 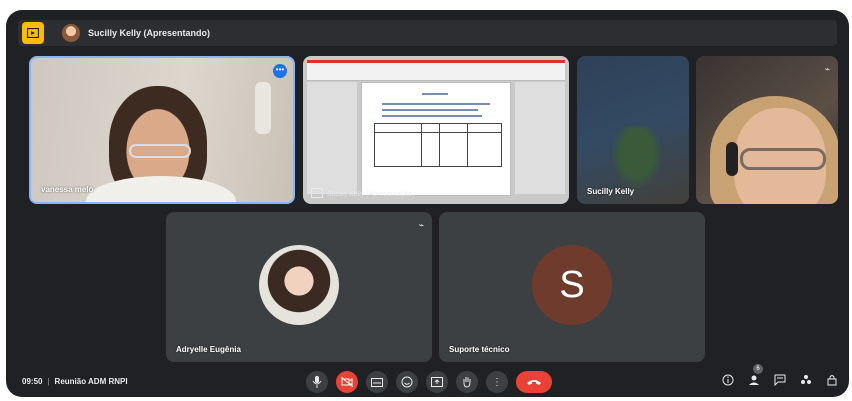 What do you see at coordinates (371, 194) in the screenshot?
I see `share-label: Sucilly Kelly (Apresentação)` at bounding box center [371, 194].